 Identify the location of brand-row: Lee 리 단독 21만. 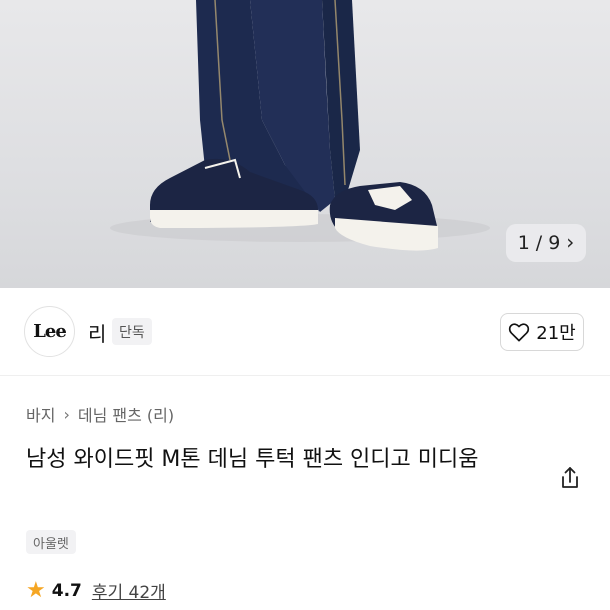
(305, 331).